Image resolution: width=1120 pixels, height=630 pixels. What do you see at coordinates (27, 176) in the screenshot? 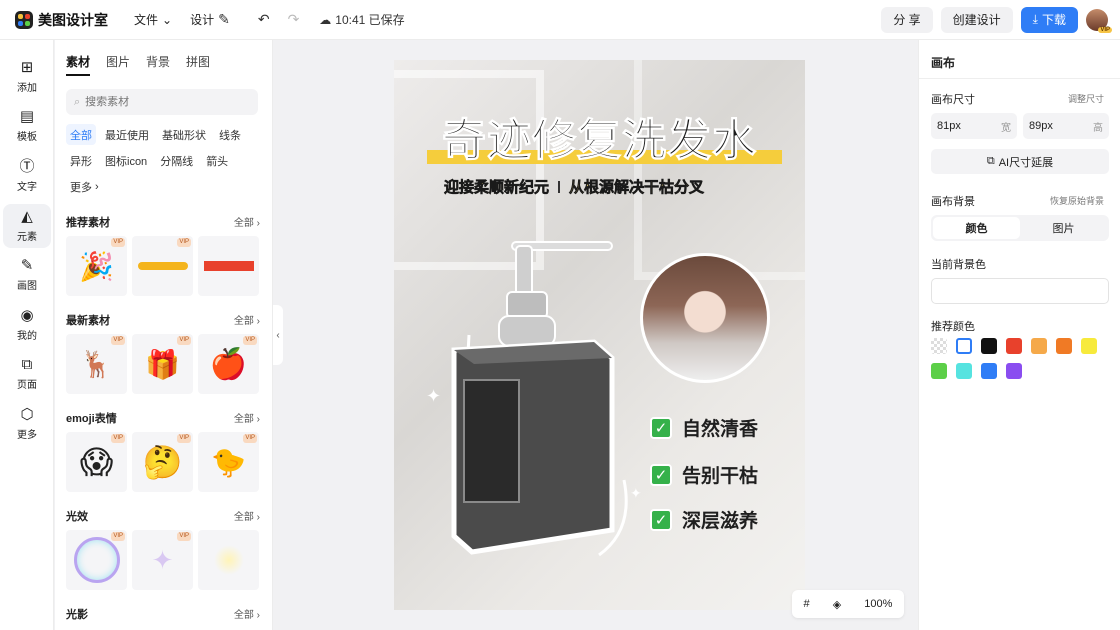
I see `rail-item-text: Ⓣ 文字` at bounding box center [27, 176].